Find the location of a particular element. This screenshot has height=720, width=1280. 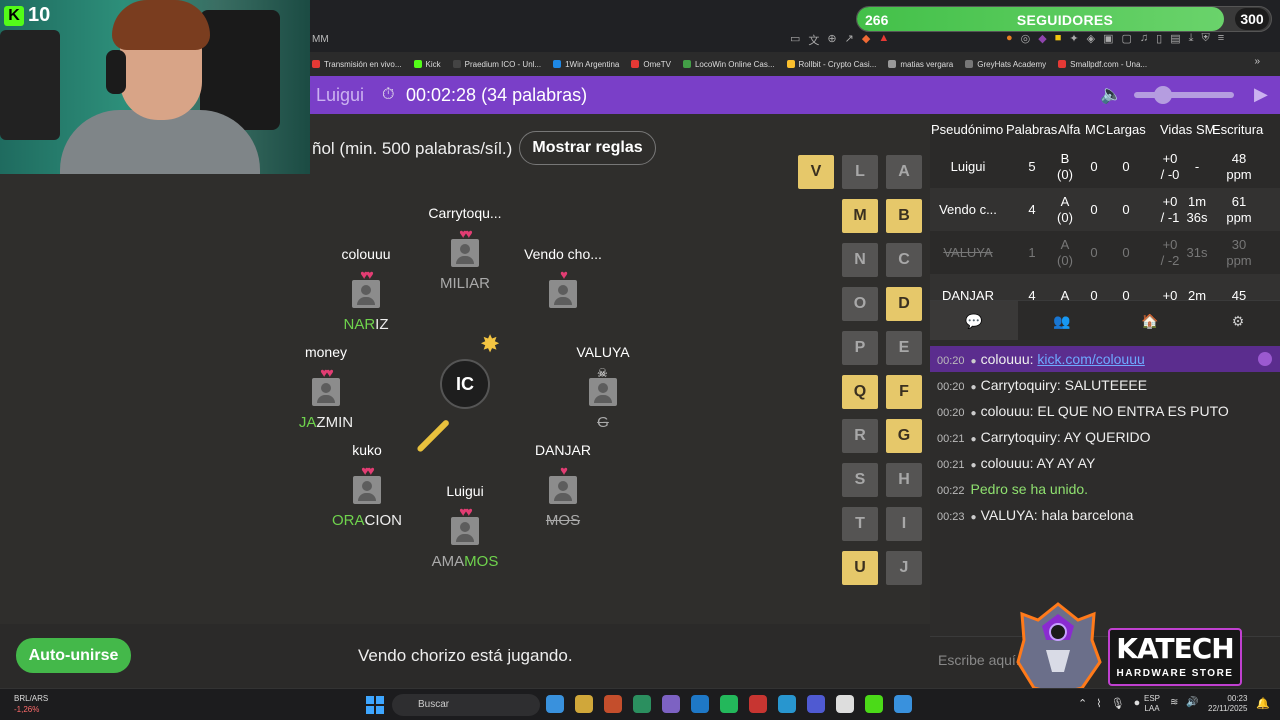

volume-tray-icon: 🔊 is located at coordinates (1192, 702).